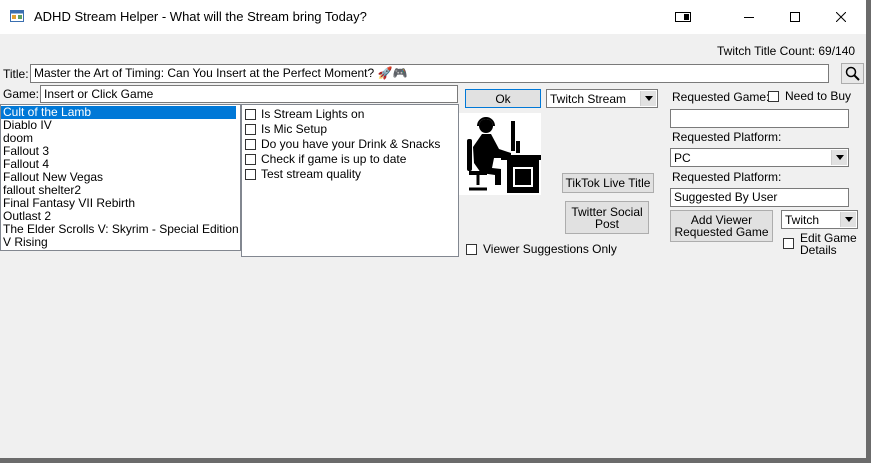 The width and height of the screenshot is (871, 463). Describe the element at coordinates (541, 249) in the screenshot. I see `viewer-suggestions-checkbox: Viewer Suggestions Only` at that location.